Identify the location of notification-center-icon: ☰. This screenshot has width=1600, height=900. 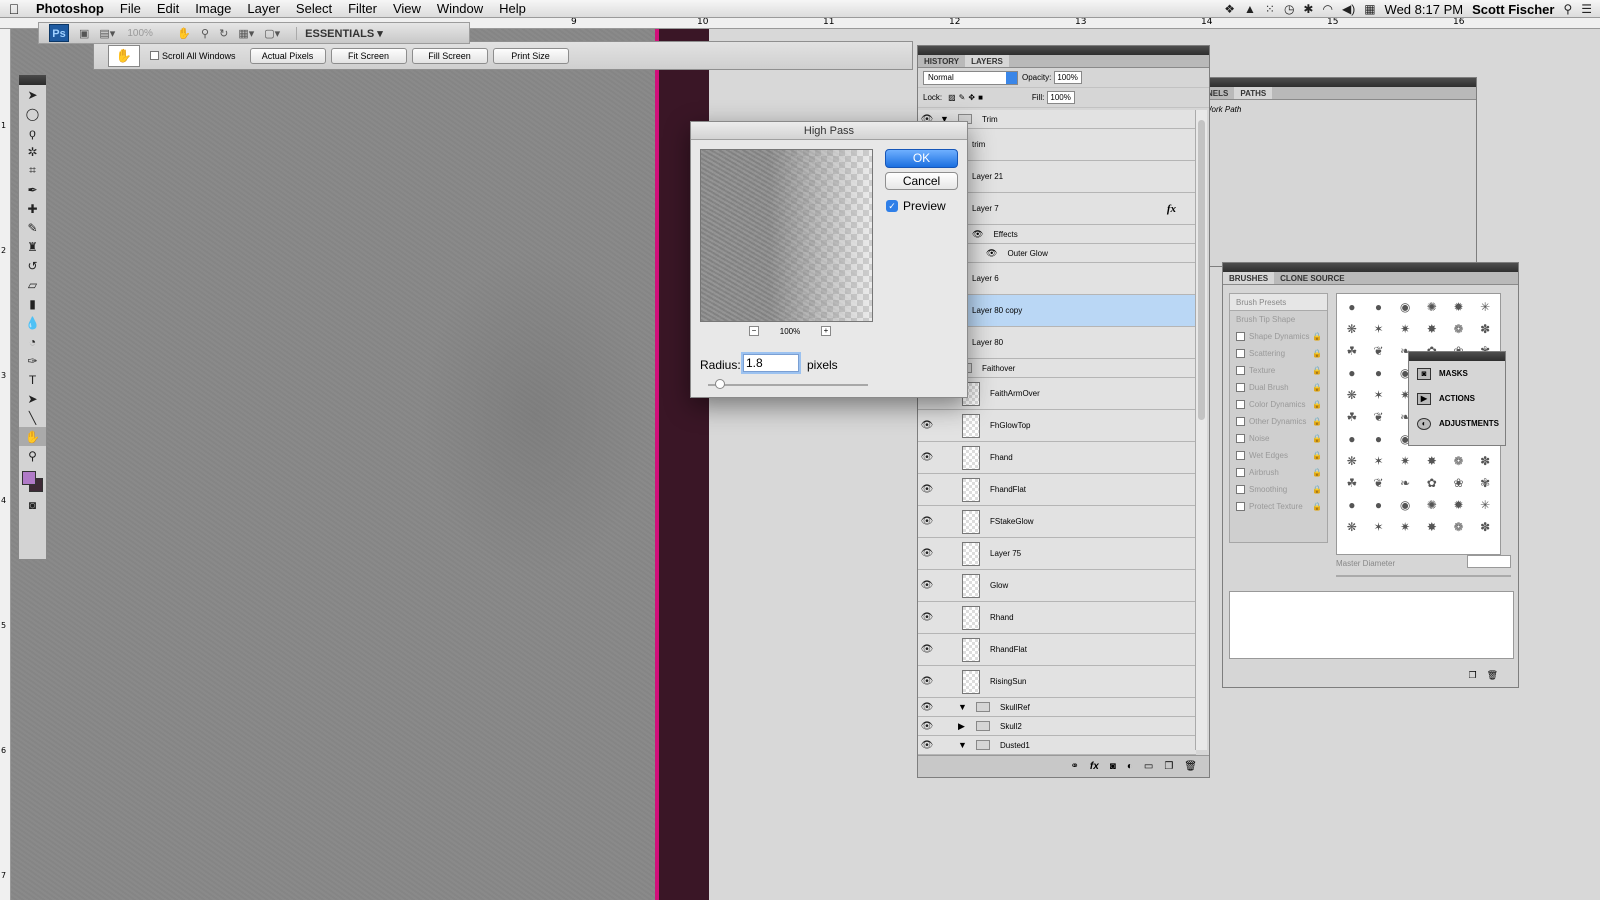
(1586, 9).